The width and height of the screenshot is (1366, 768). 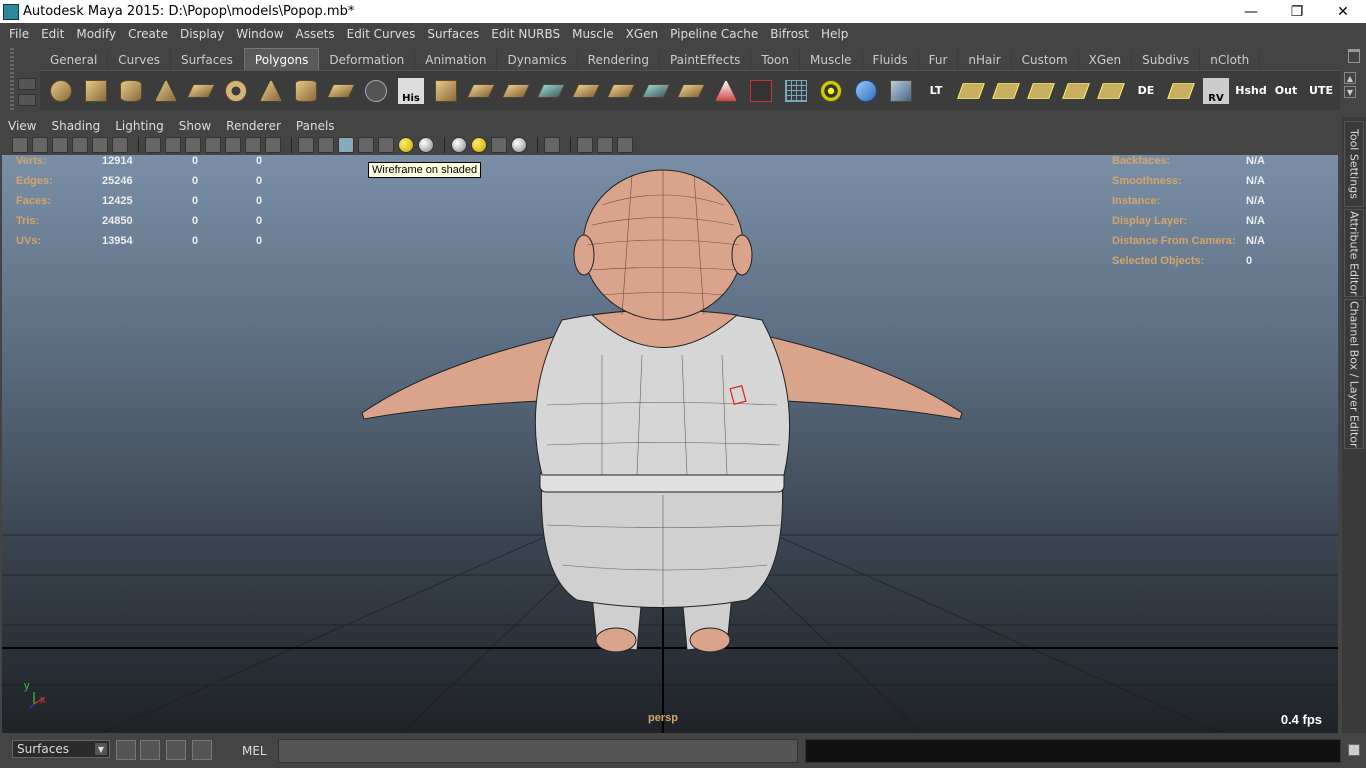 I want to click on bridge-icon, so click(x=481, y=91).